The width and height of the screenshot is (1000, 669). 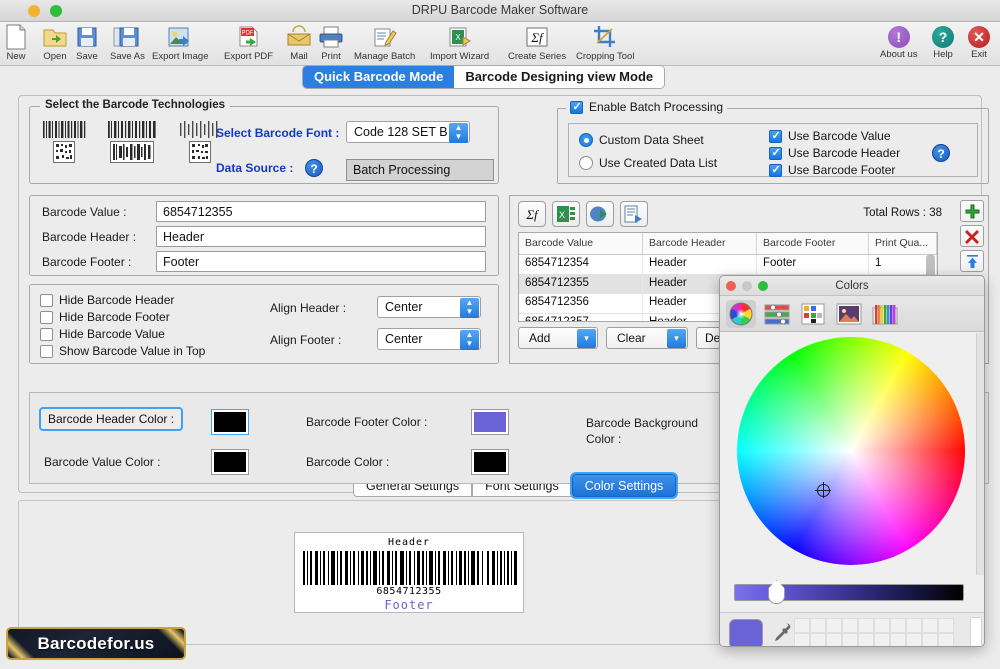 I want to click on move-row-up-button, so click(x=972, y=261).